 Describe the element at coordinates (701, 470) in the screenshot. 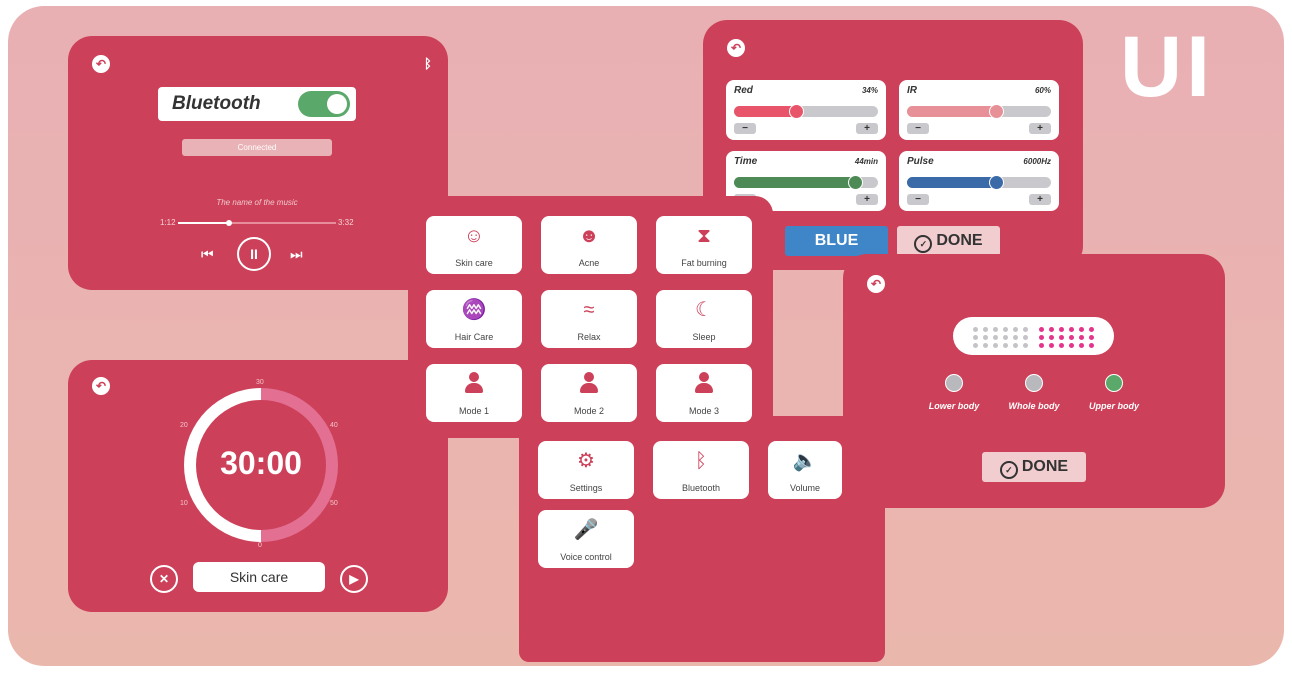

I see `mode-button: ᛒ Bluetooth` at that location.